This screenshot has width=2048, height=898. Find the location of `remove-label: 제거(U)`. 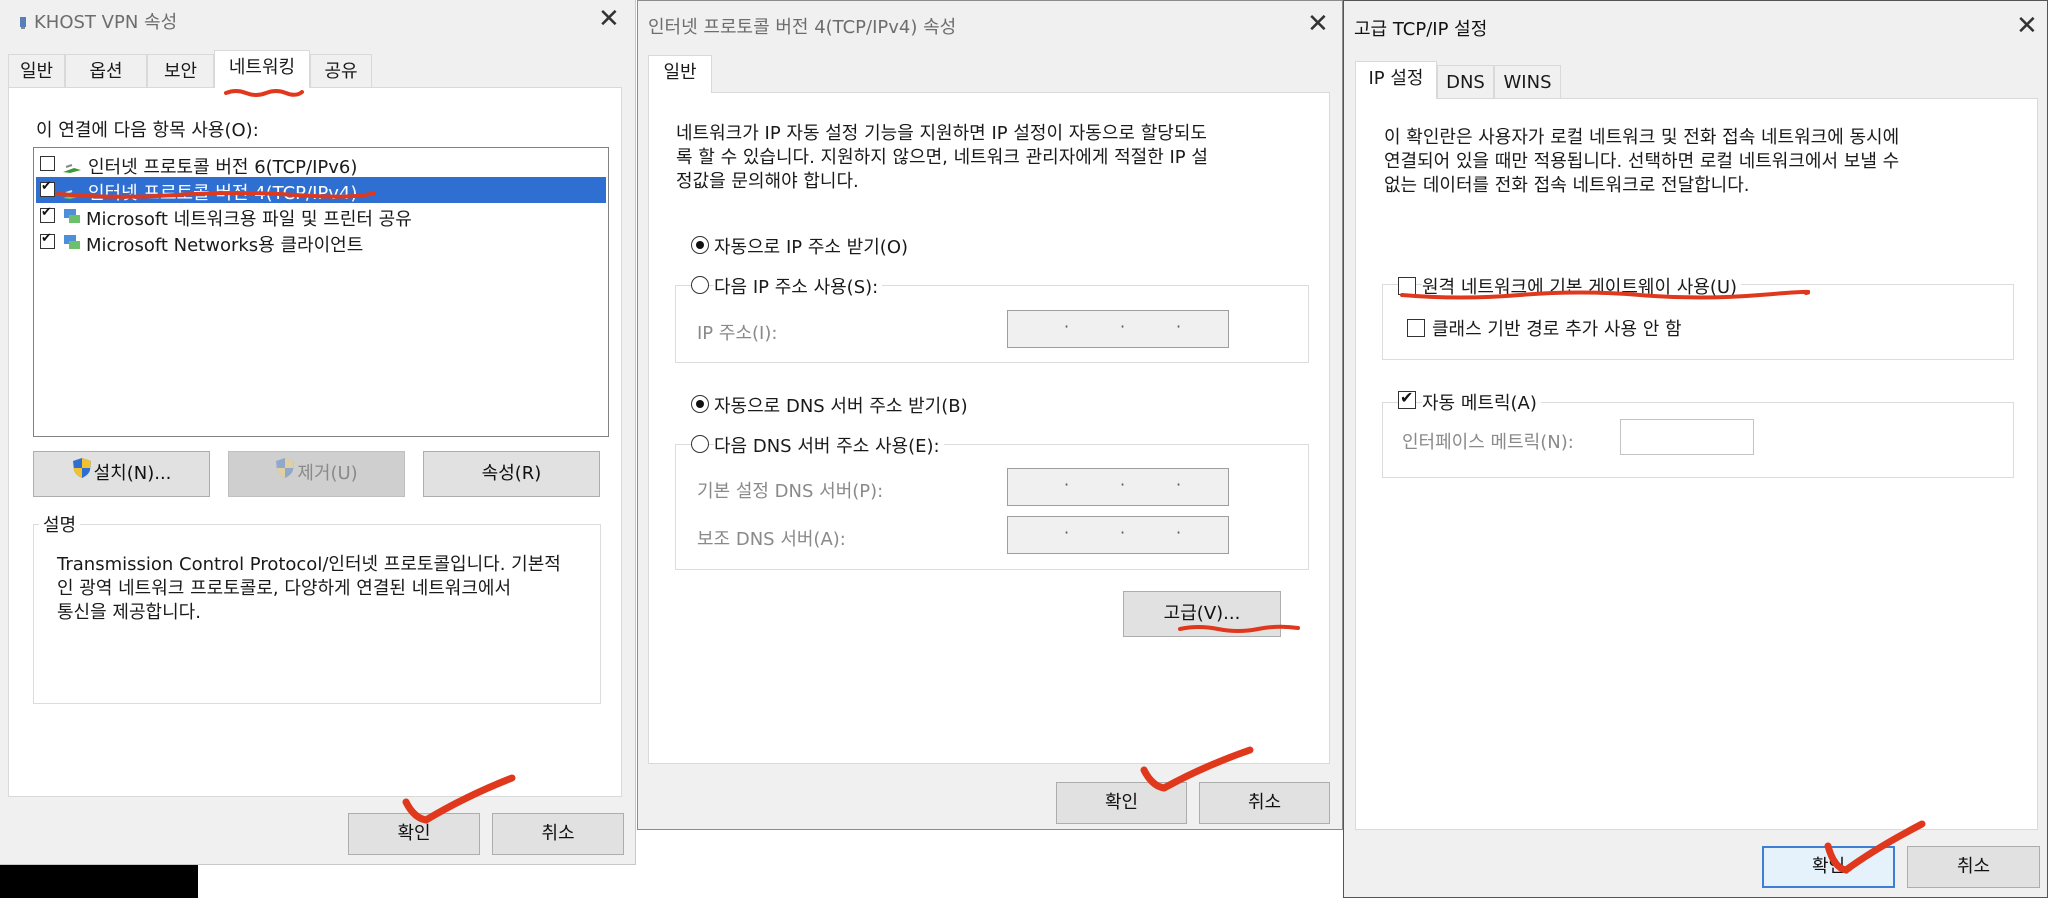

remove-label: 제거(U) is located at coordinates (327, 473).